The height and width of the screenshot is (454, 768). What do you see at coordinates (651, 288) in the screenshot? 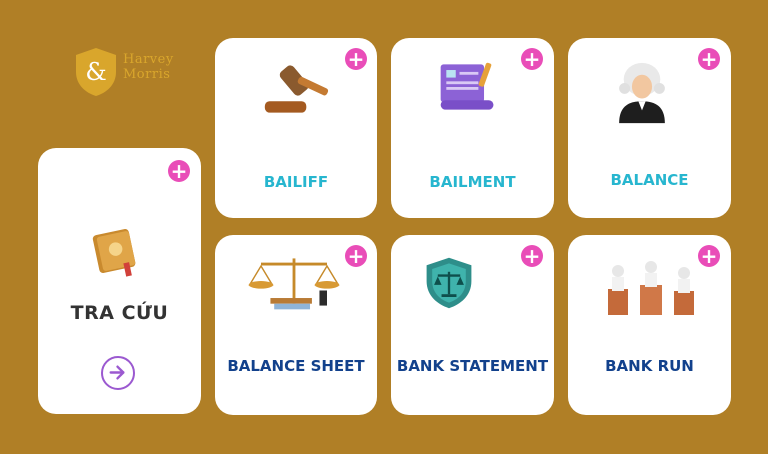
I see `courtroom-icon` at bounding box center [651, 288].